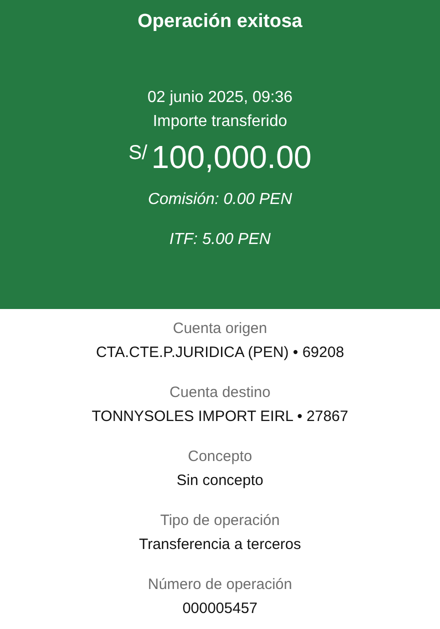 This screenshot has height=629, width=440. I want to click on detail-value: TONNYSOLES IMPORT EIRL • 27867, so click(220, 417).